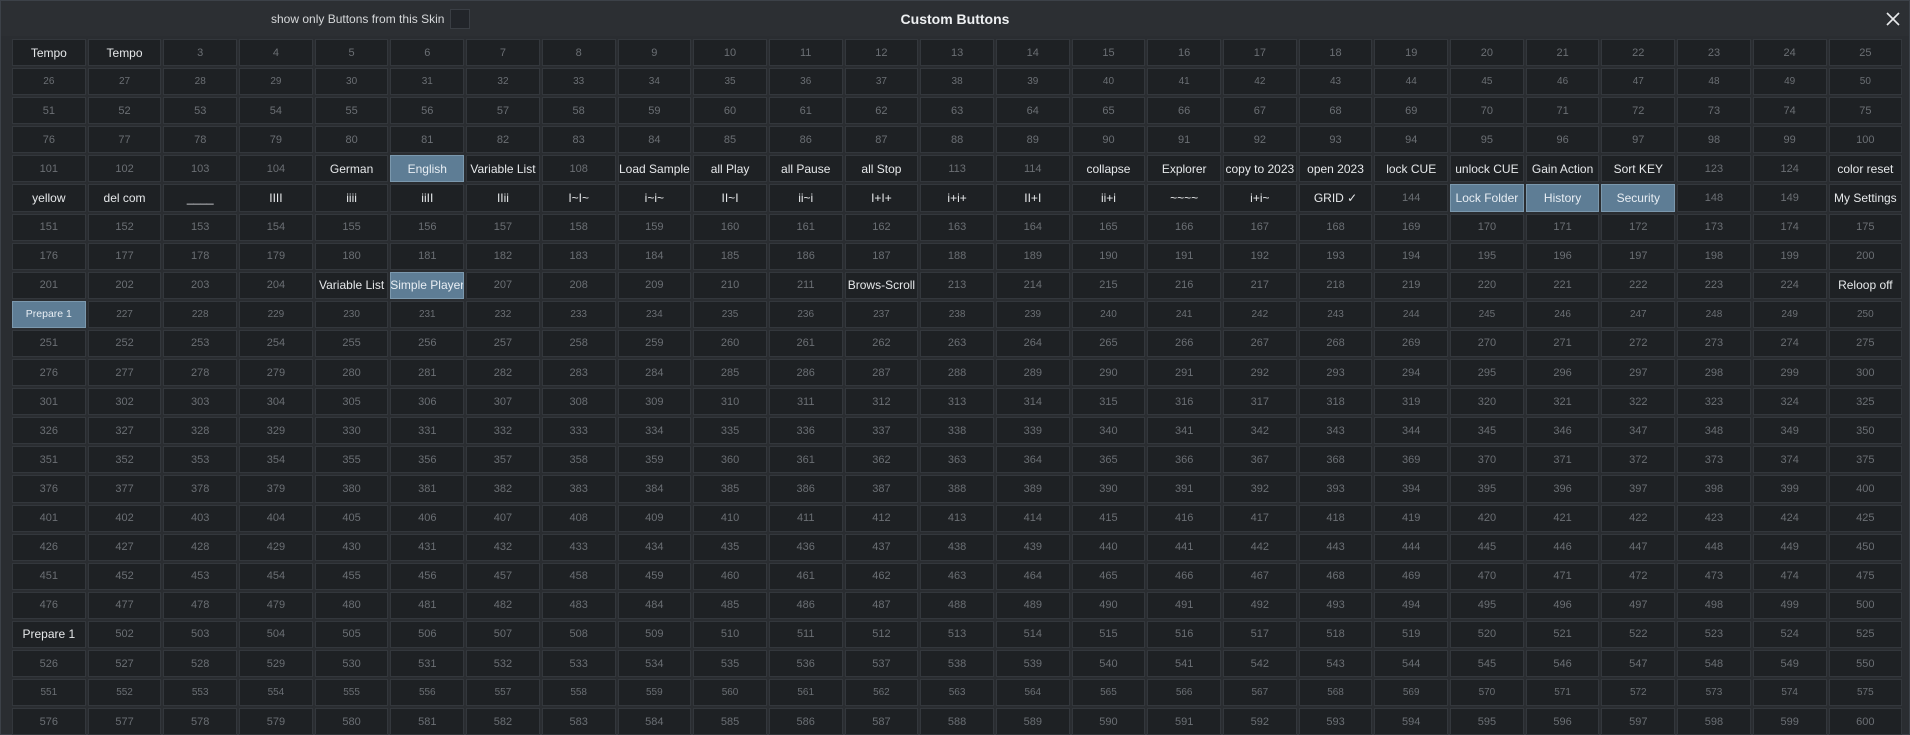 This screenshot has height=735, width=1910. What do you see at coordinates (654, 256) in the screenshot?
I see `custom-button-184: 184` at bounding box center [654, 256].